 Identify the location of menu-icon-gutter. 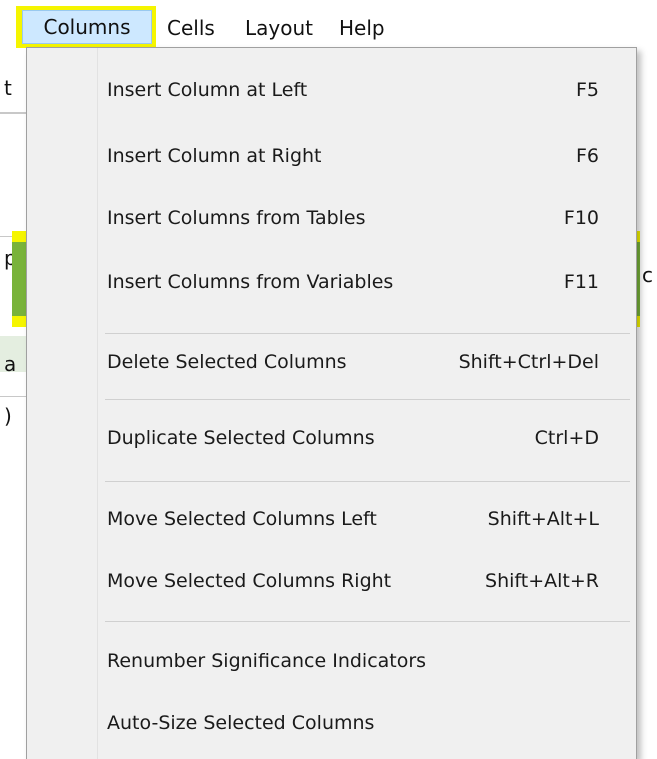
(62, 403).